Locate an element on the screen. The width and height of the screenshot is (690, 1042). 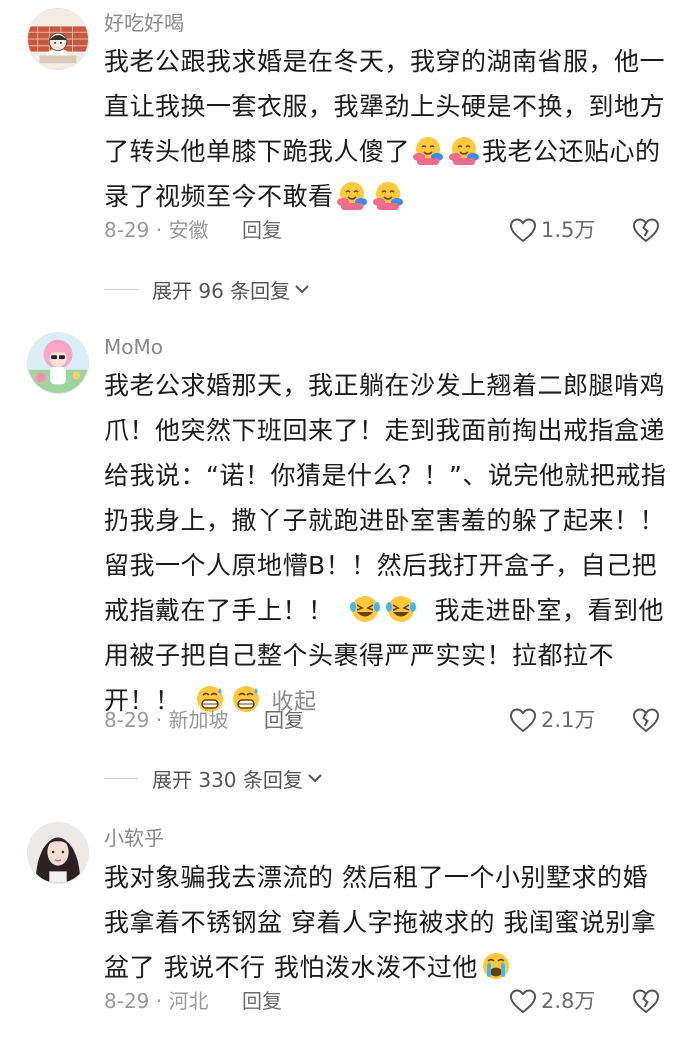
comment-time-location: 8-29 · 河北 is located at coordinates (156, 1001).